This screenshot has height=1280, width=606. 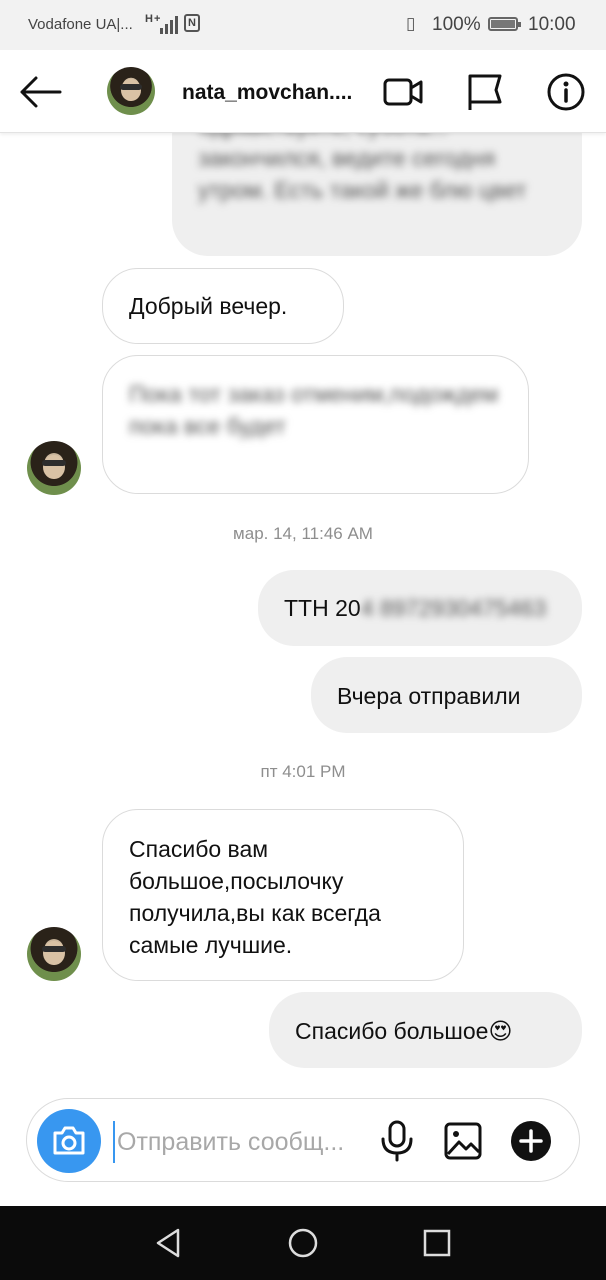 I want to click on message-timestamp: мар. 14, 11:46 AM, so click(x=303, y=533).